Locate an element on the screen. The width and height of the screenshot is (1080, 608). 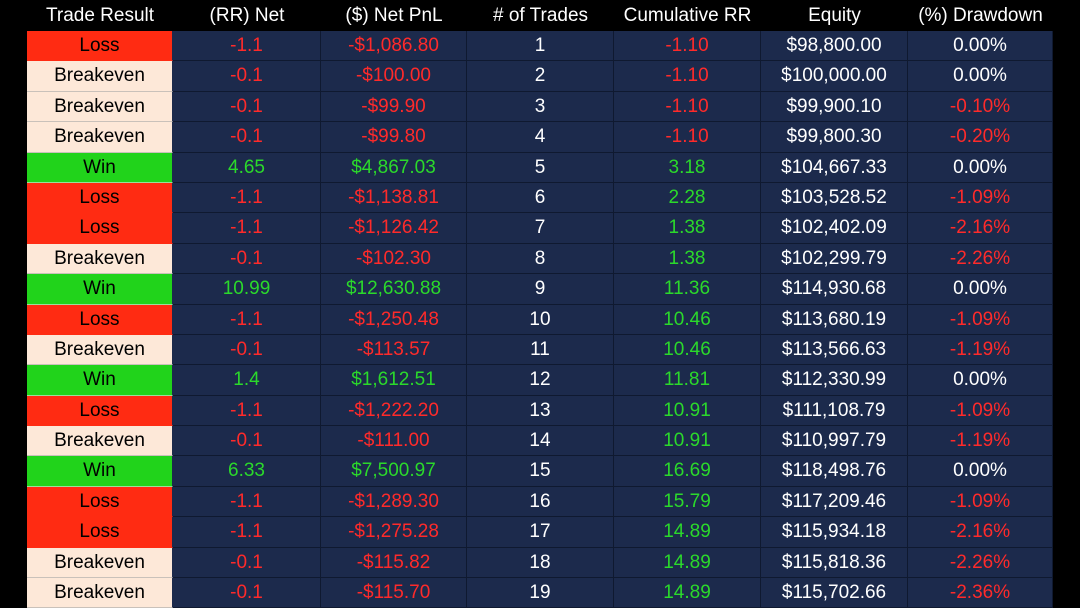
cell-net-pnl: $7,500.97 is located at coordinates (394, 471).